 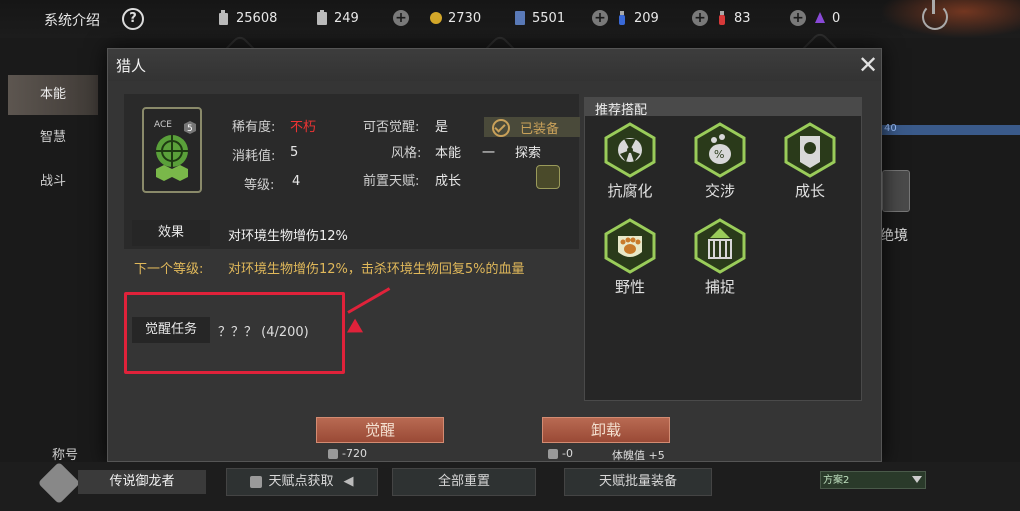 I want to click on title-label: 称号, so click(x=65, y=455).